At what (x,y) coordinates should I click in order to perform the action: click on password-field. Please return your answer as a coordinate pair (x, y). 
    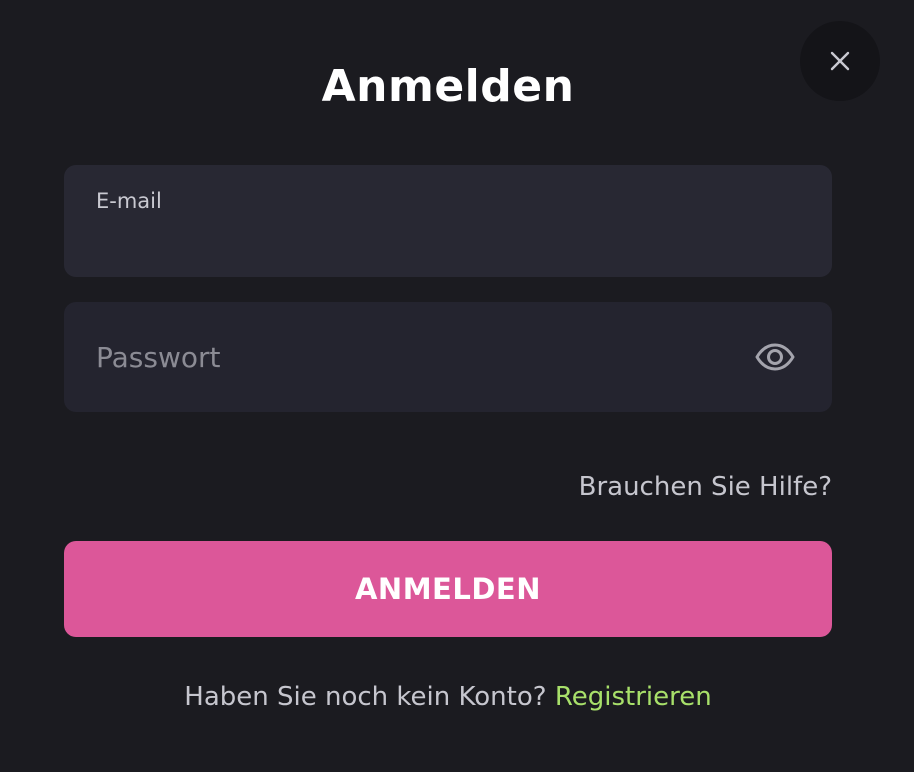
    Looking at the image, I should click on (448, 357).